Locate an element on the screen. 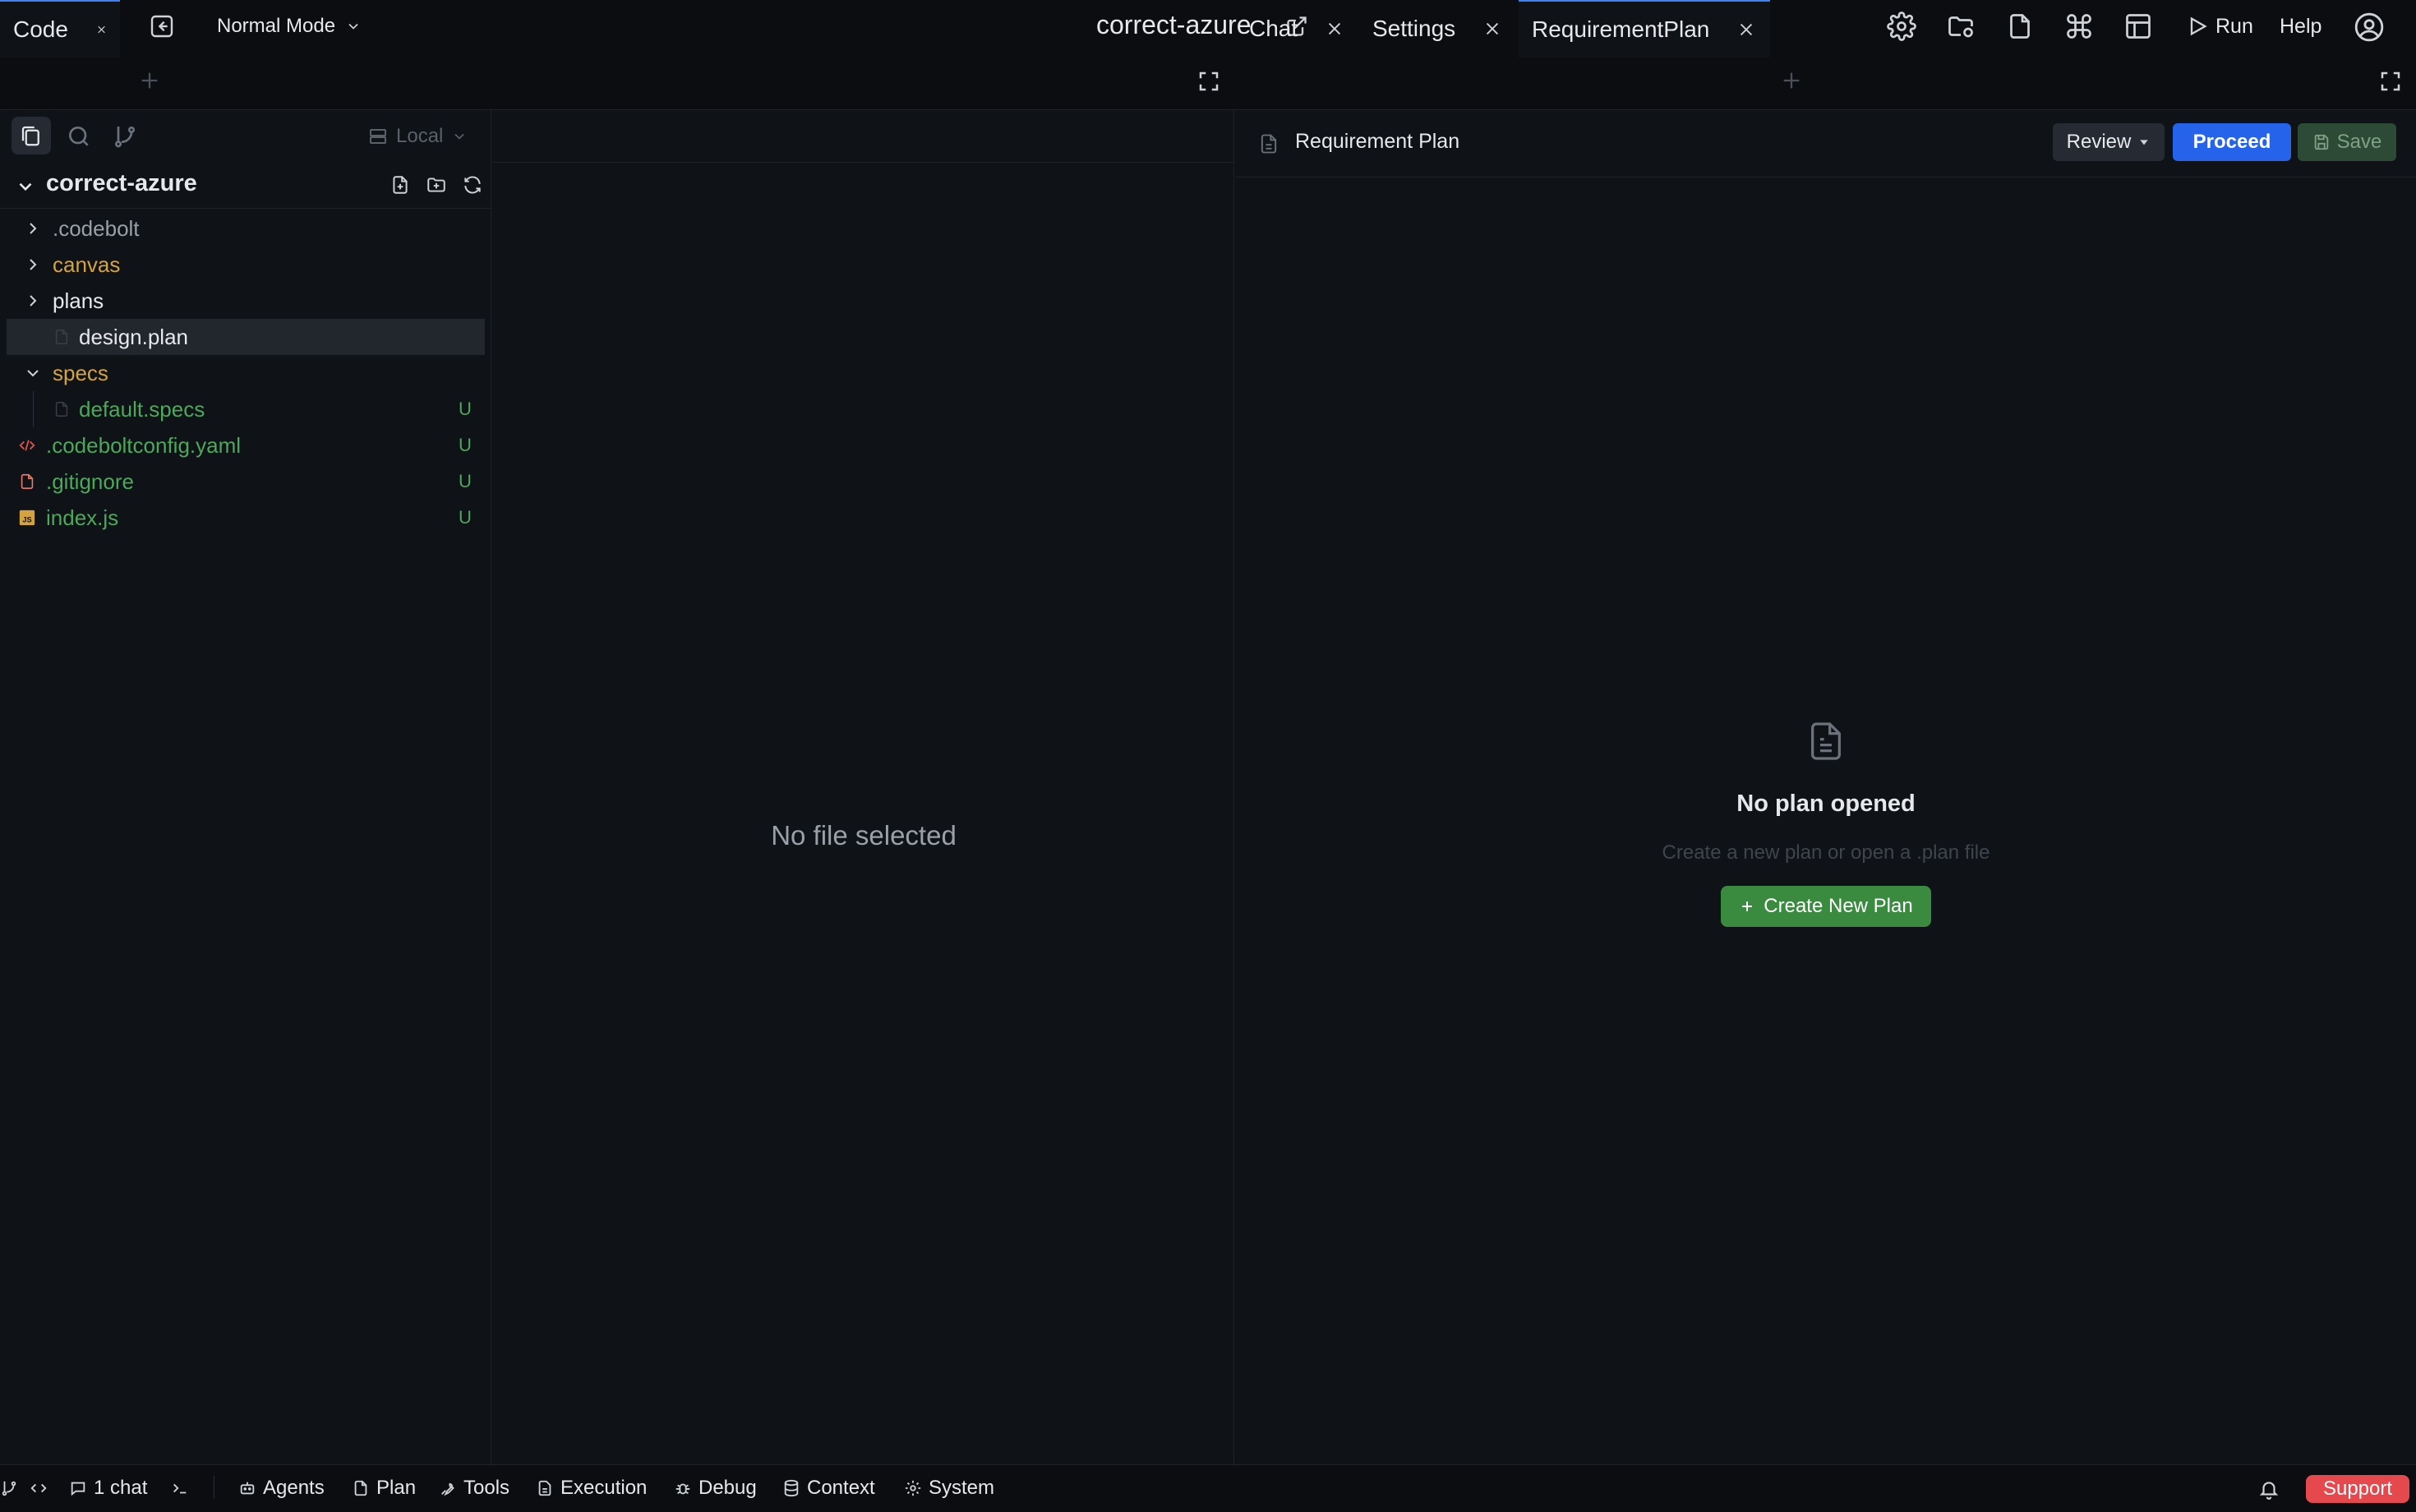 This screenshot has height=1512, width=2416. support-button: Support is located at coordinates (2357, 1489).